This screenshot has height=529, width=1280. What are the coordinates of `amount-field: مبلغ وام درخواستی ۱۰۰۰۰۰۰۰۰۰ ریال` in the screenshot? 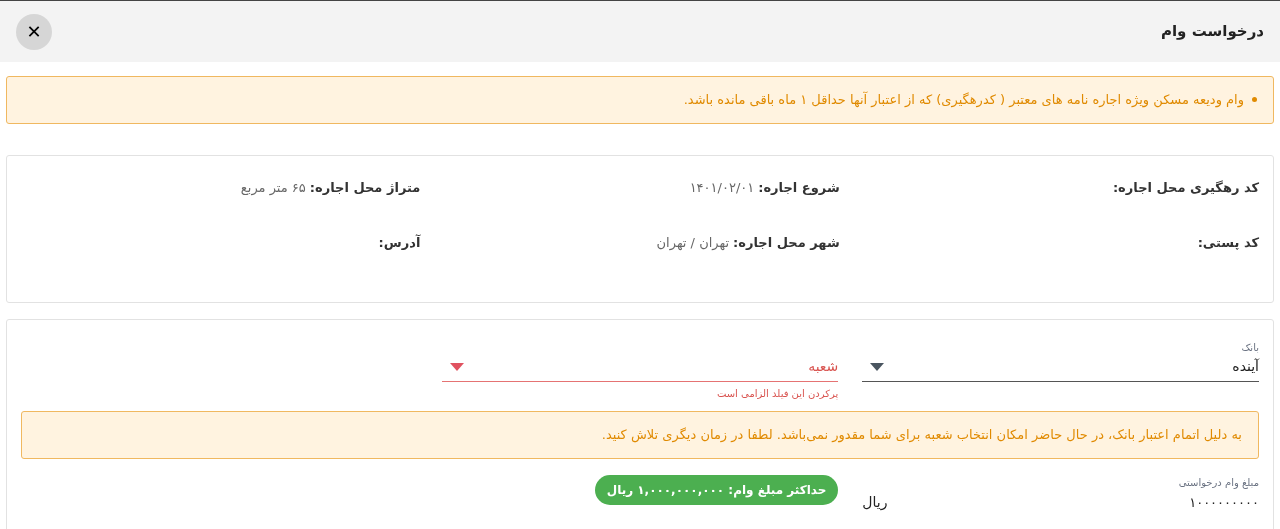 It's located at (1060, 495).